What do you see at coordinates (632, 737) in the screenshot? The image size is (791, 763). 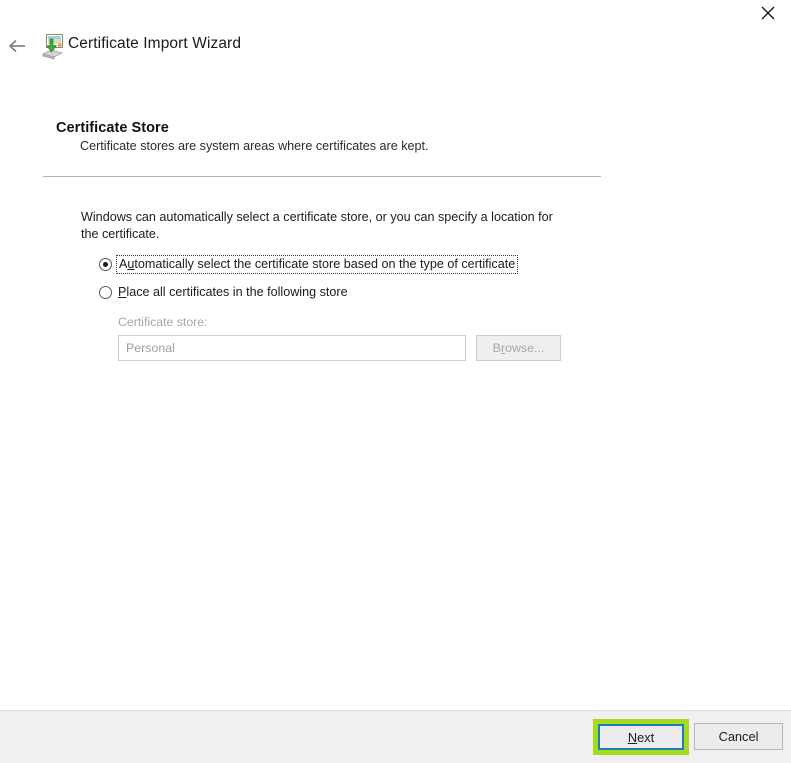 I see `next-button-accel: N` at bounding box center [632, 737].